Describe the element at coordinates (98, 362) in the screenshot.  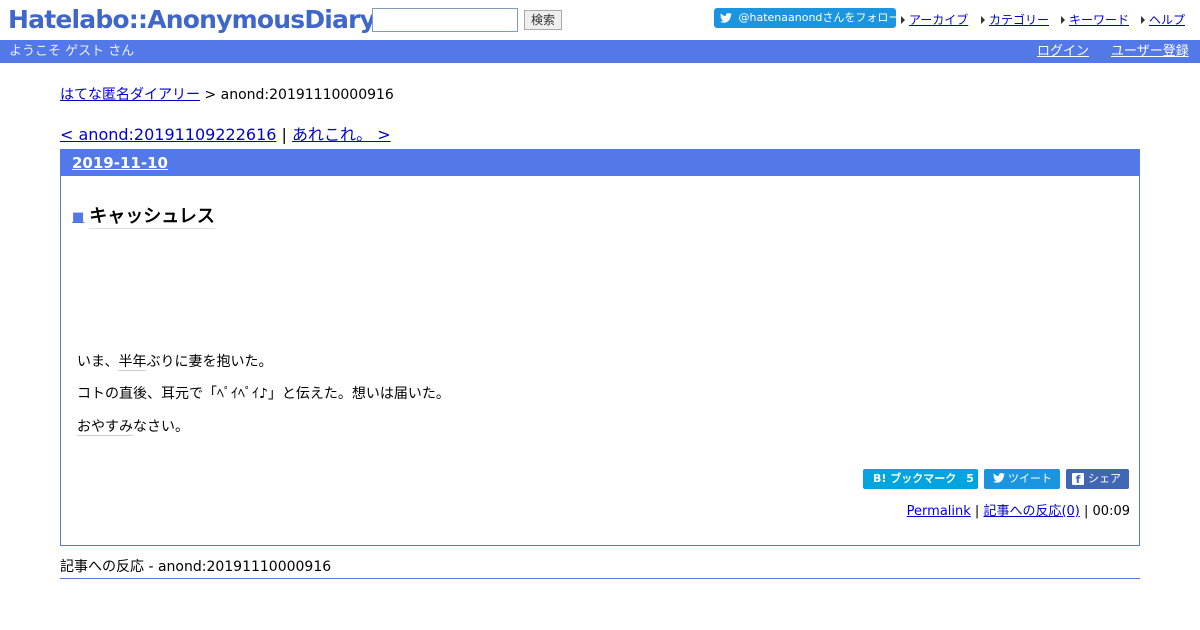
I see `paragraph-text: いま、` at that location.